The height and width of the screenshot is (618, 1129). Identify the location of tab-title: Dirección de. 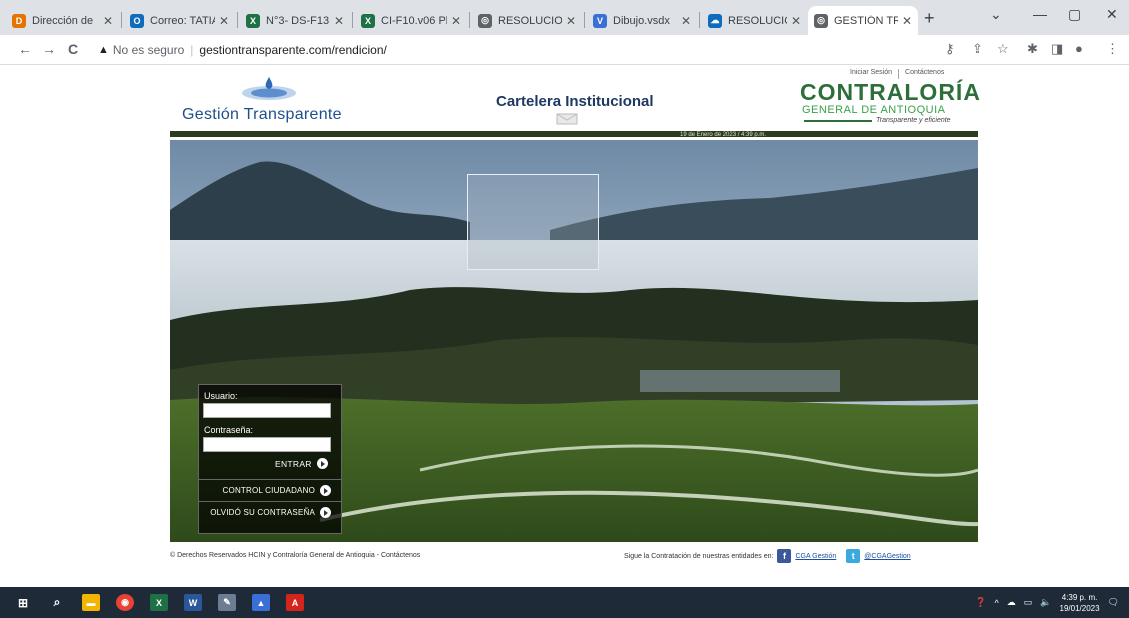
(63, 20).